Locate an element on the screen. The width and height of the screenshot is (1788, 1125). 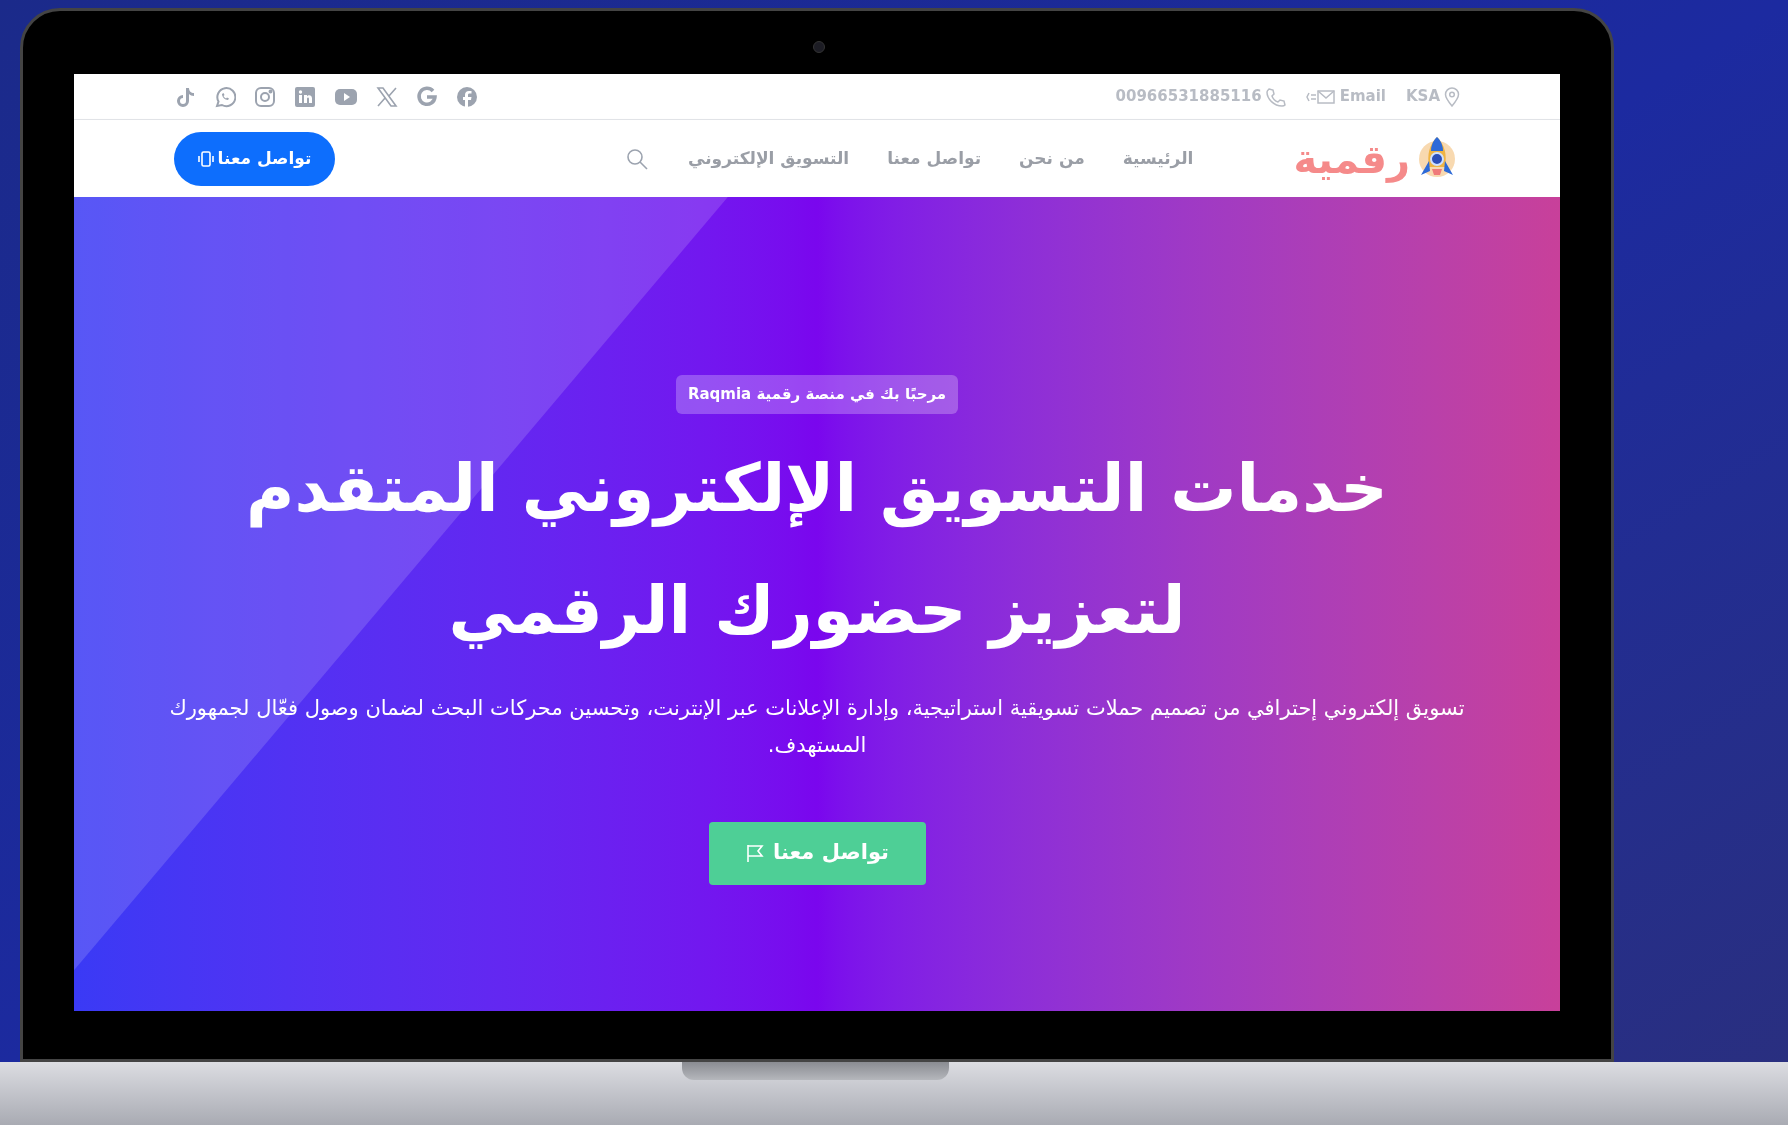
envelope-icon is located at coordinates (1320, 96).